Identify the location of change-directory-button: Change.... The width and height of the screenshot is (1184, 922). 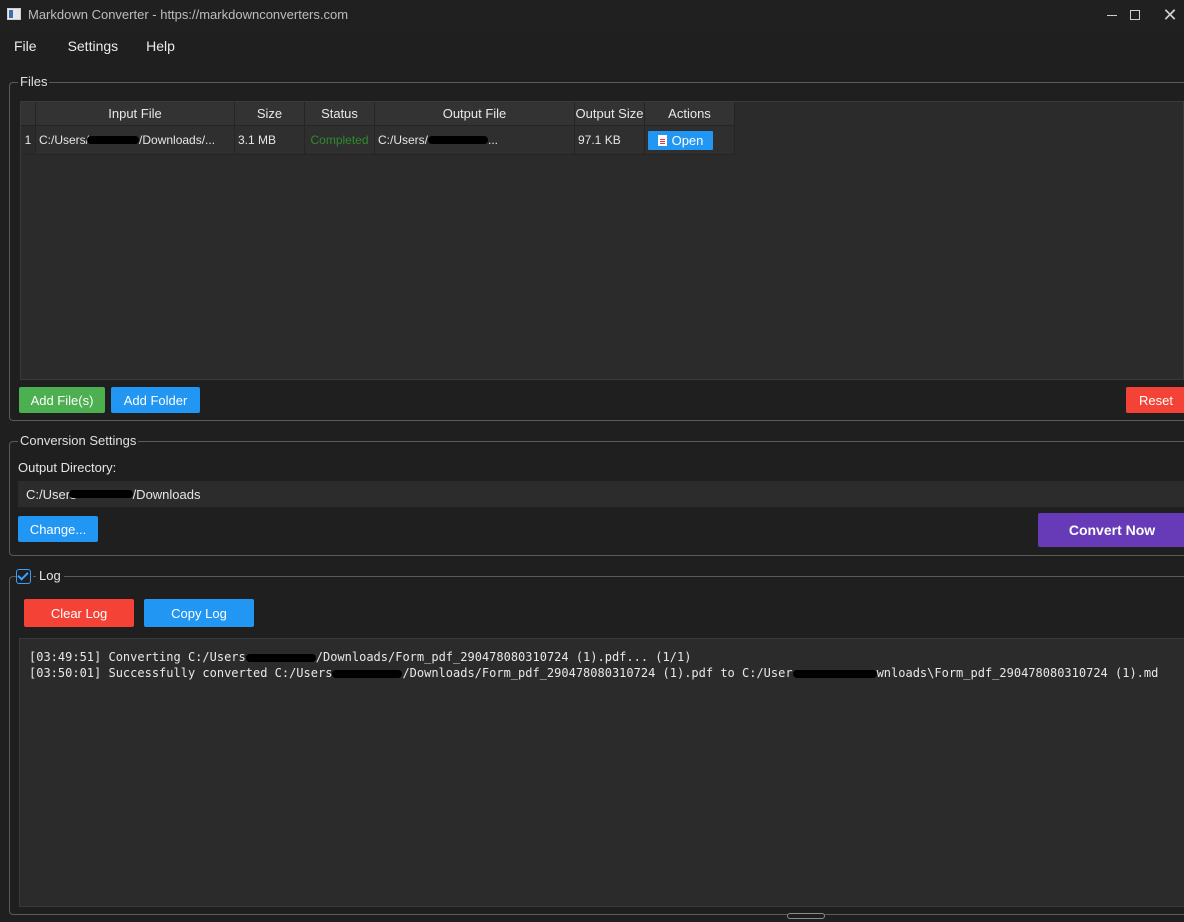
(58, 529).